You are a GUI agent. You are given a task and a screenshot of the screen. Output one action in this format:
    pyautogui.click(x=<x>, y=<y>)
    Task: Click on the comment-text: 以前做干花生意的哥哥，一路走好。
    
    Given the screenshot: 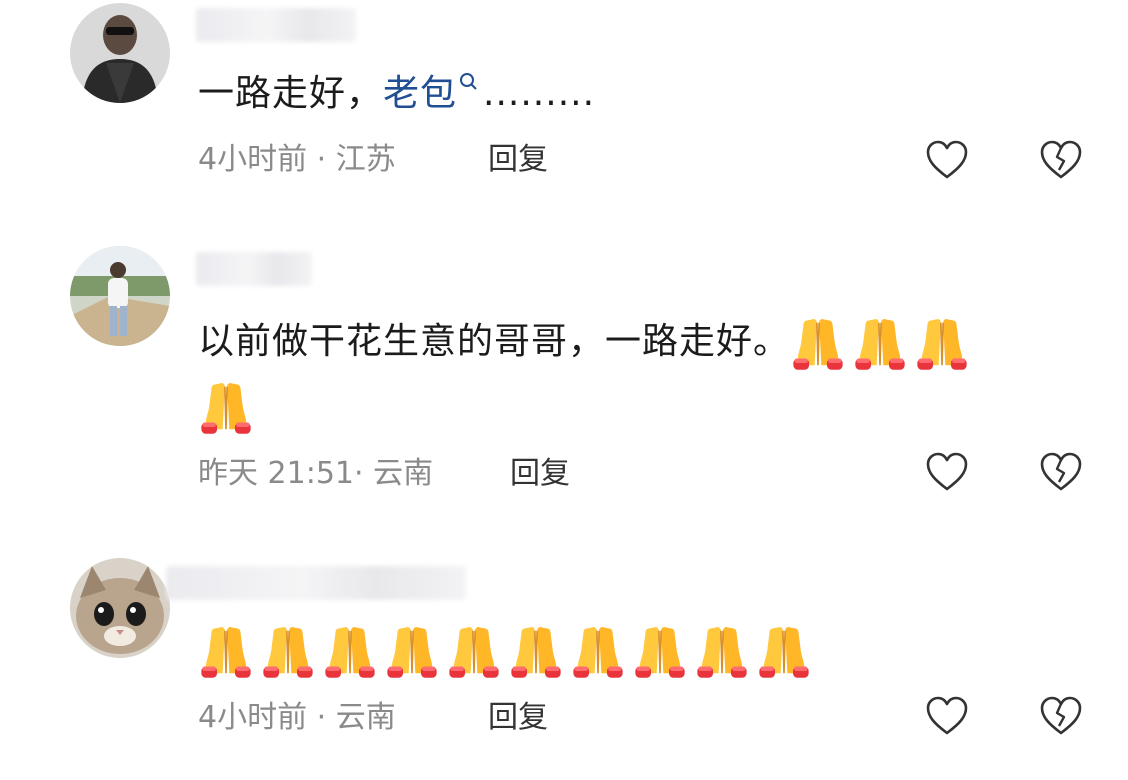 What is the action you would take?
    pyautogui.click(x=587, y=342)
    